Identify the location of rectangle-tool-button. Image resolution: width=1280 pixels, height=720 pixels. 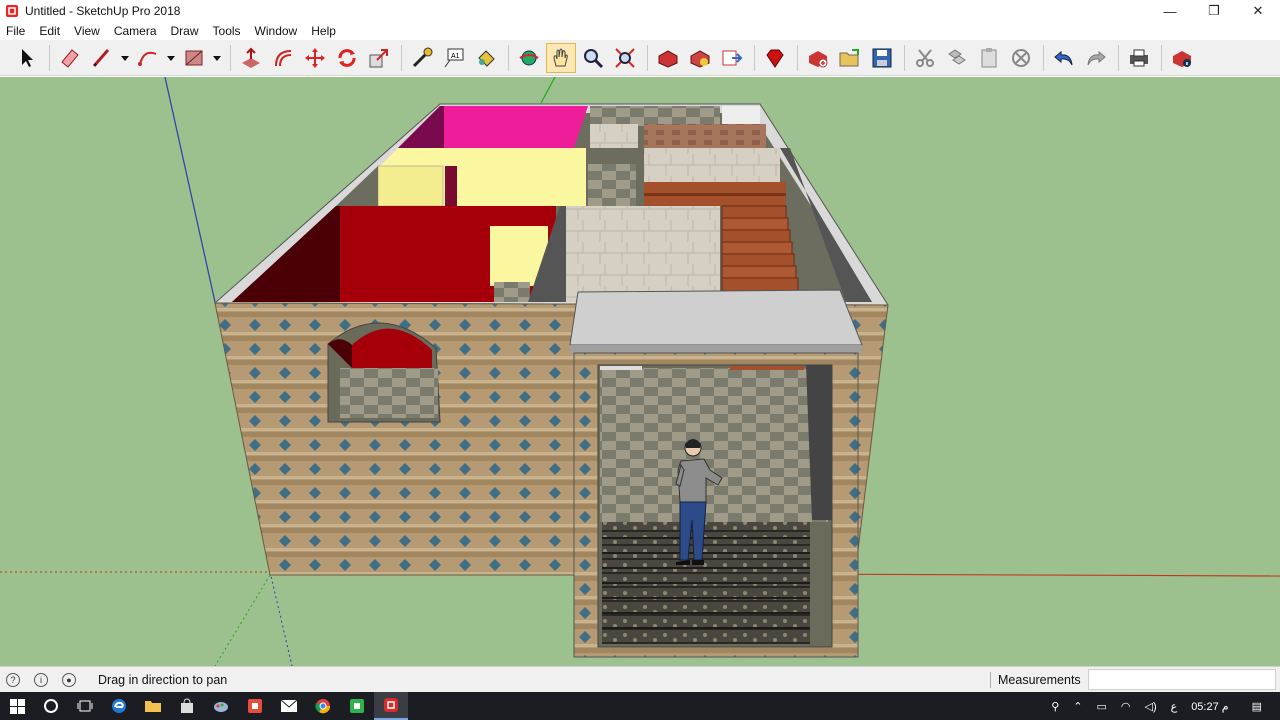
(194, 58).